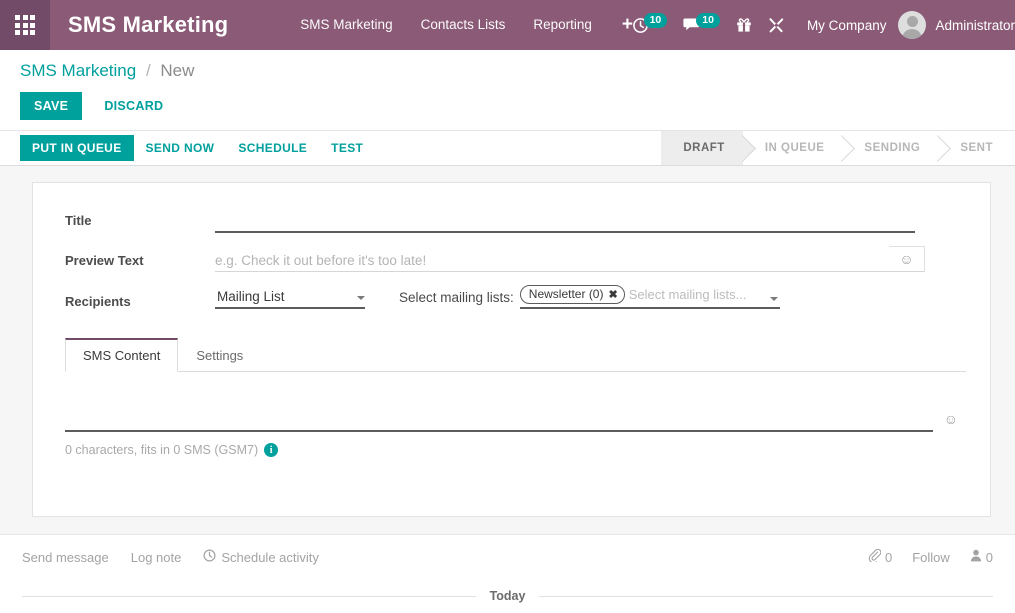 The image size is (1015, 613). Describe the element at coordinates (655, 20) in the screenshot. I see `activity-badge: 10` at that location.